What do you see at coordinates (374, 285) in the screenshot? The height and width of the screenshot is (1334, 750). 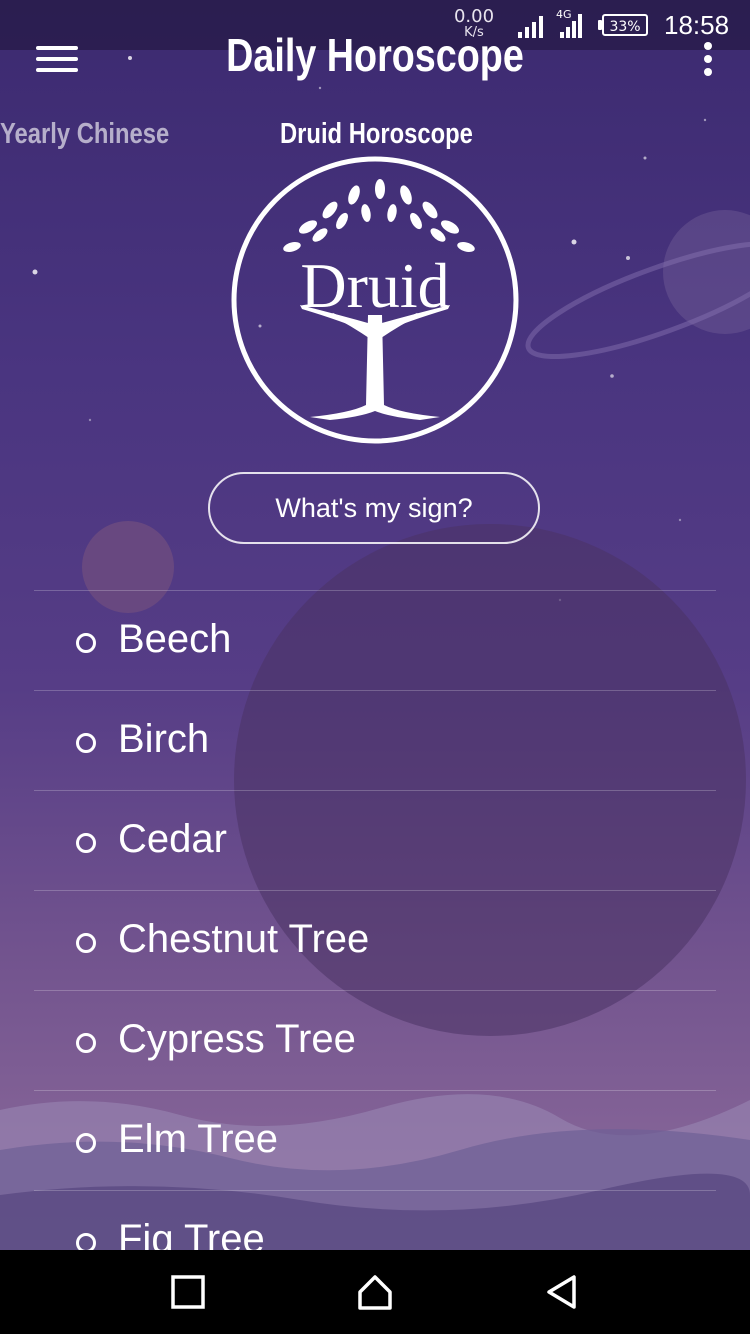 I see `logo-text: Druid` at bounding box center [374, 285].